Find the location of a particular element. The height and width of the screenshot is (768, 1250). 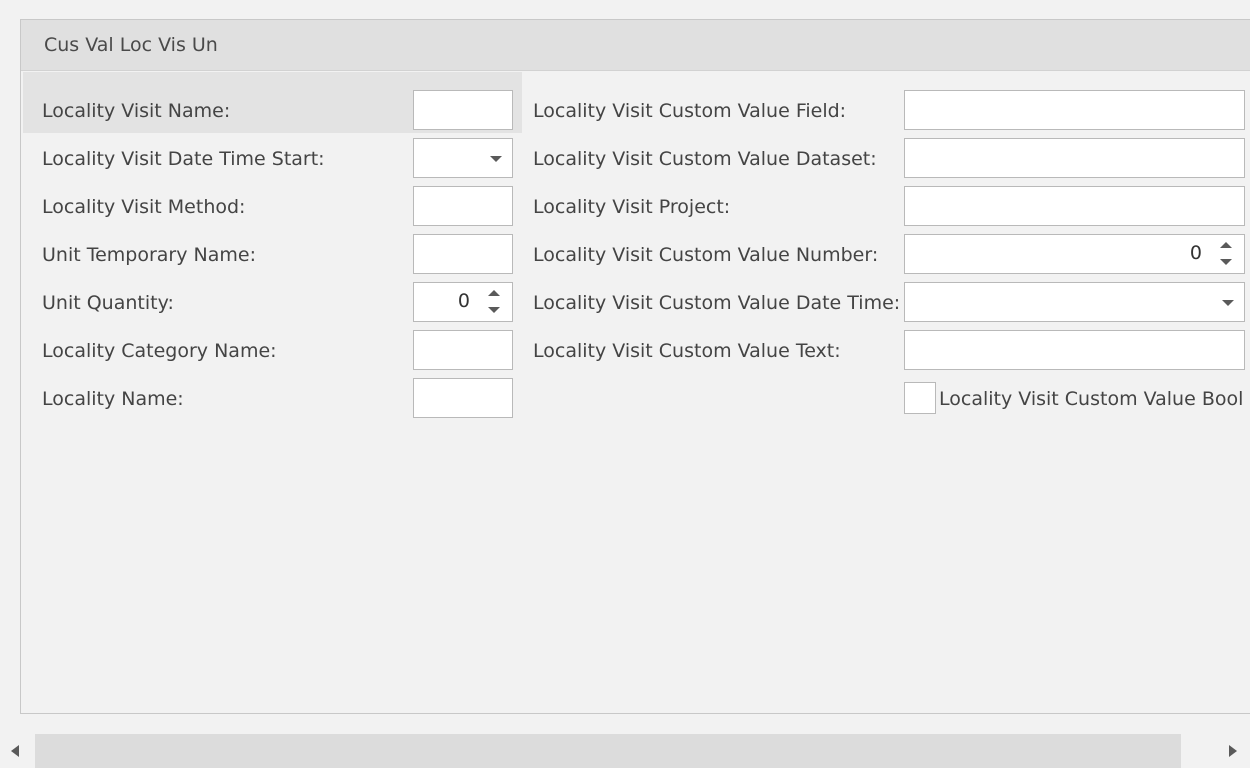

custom-value-date-time-combo is located at coordinates (1074, 302).